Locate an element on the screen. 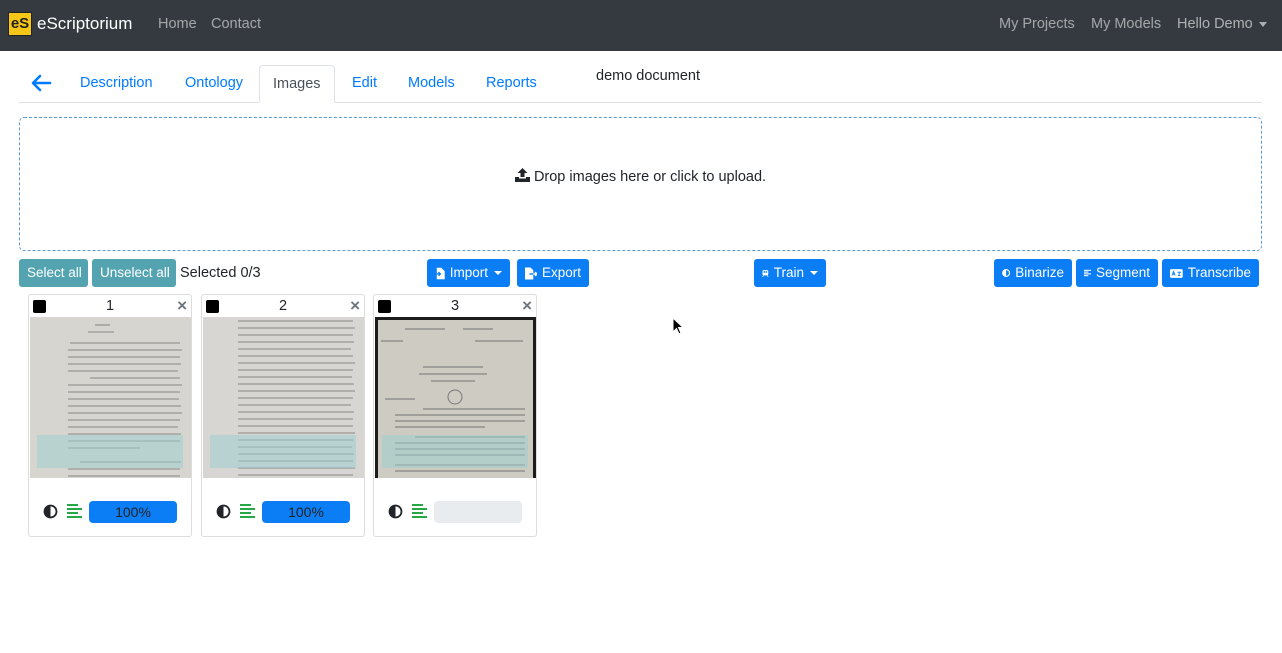 The height and width of the screenshot is (653, 1282). card-tools is located at coordinates (458, 512).